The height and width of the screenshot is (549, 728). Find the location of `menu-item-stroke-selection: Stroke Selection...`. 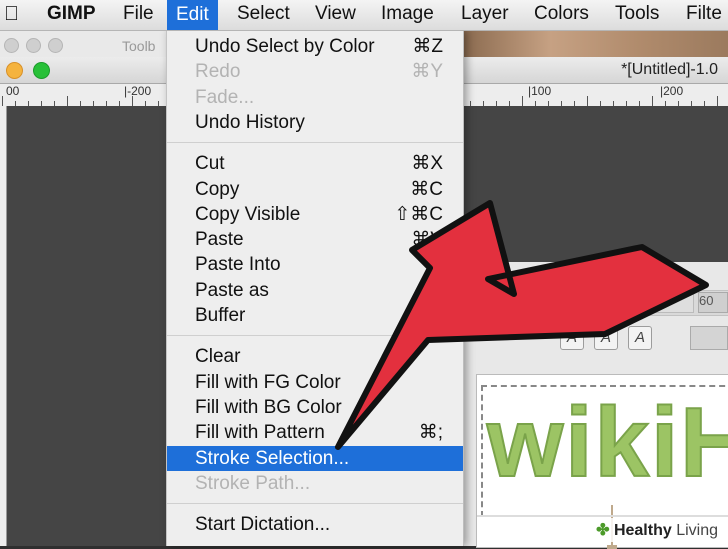

menu-item-stroke-selection: Stroke Selection... is located at coordinates (315, 458).